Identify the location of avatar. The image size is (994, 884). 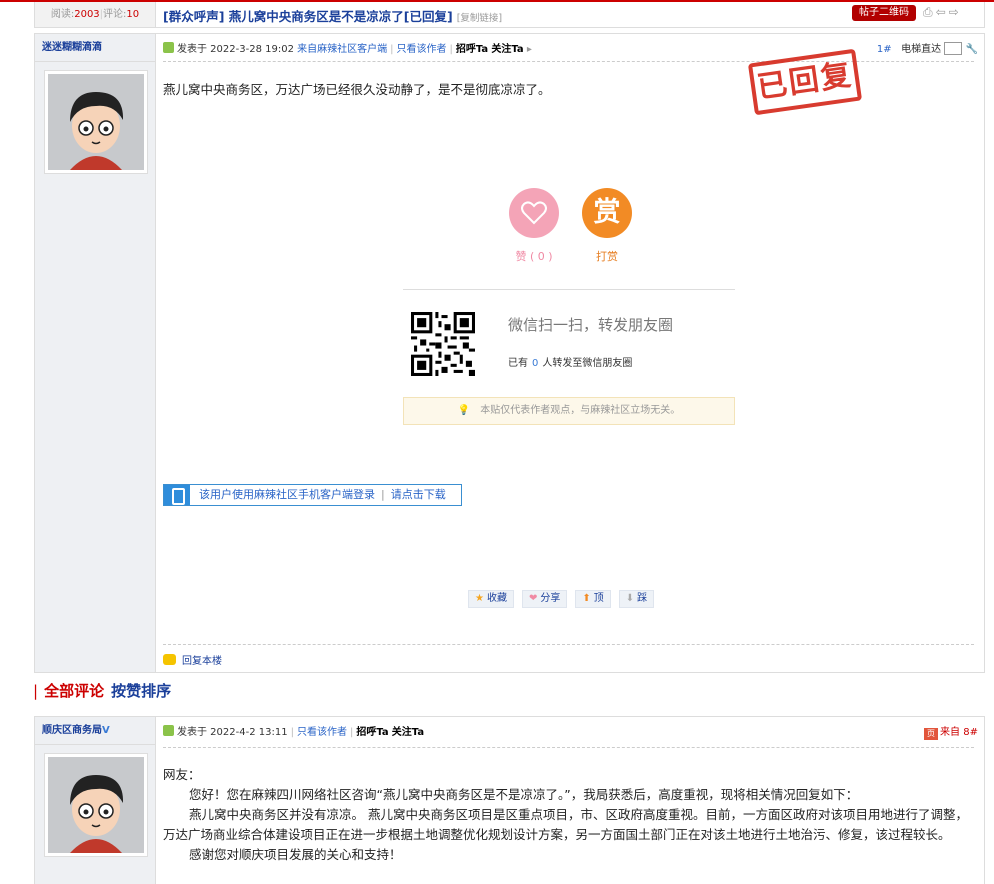
(96, 122).